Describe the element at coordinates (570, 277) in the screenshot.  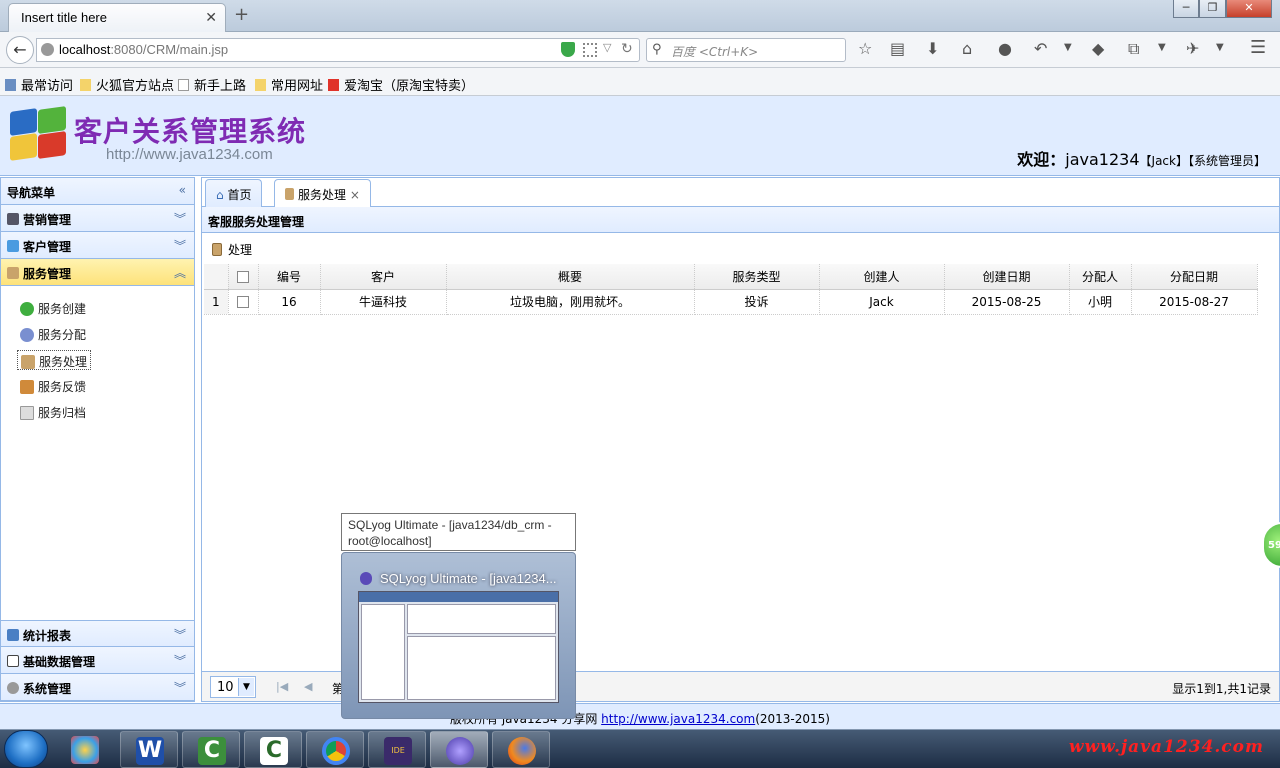
I see `column-header: 概要` at that location.